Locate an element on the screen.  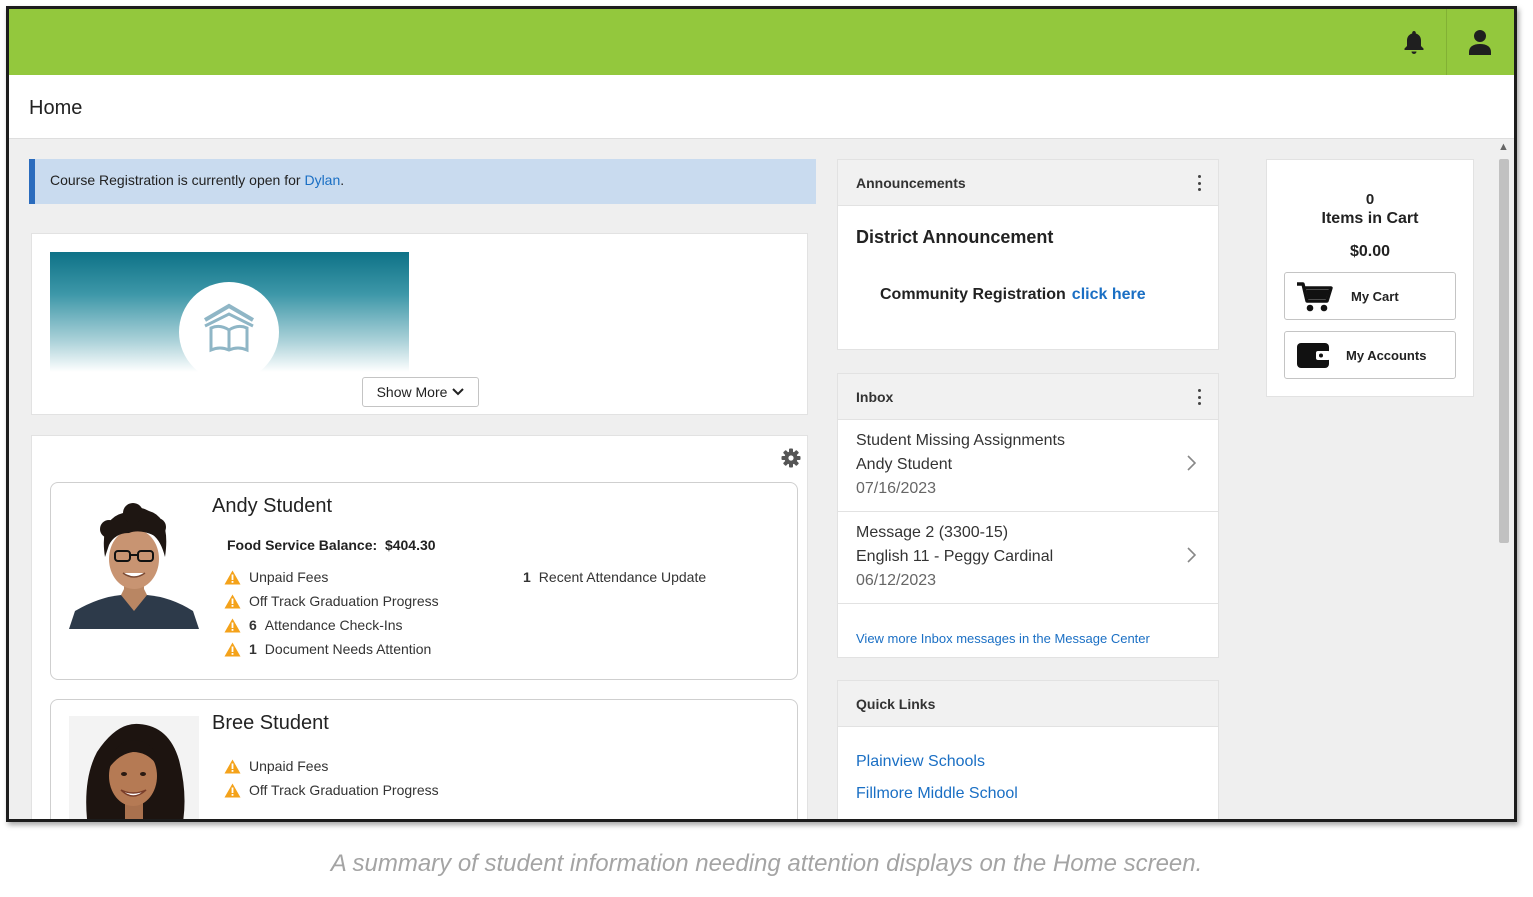
message-date: 07/16/2023 is located at coordinates (896, 488).